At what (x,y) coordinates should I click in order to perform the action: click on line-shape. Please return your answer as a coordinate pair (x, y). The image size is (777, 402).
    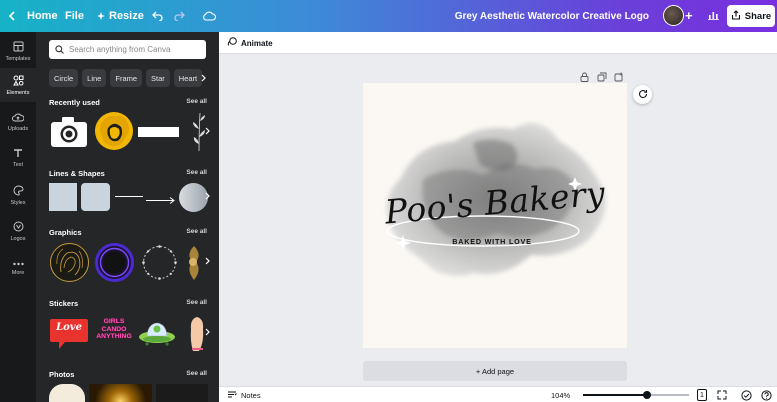
    Looking at the image, I should click on (129, 196).